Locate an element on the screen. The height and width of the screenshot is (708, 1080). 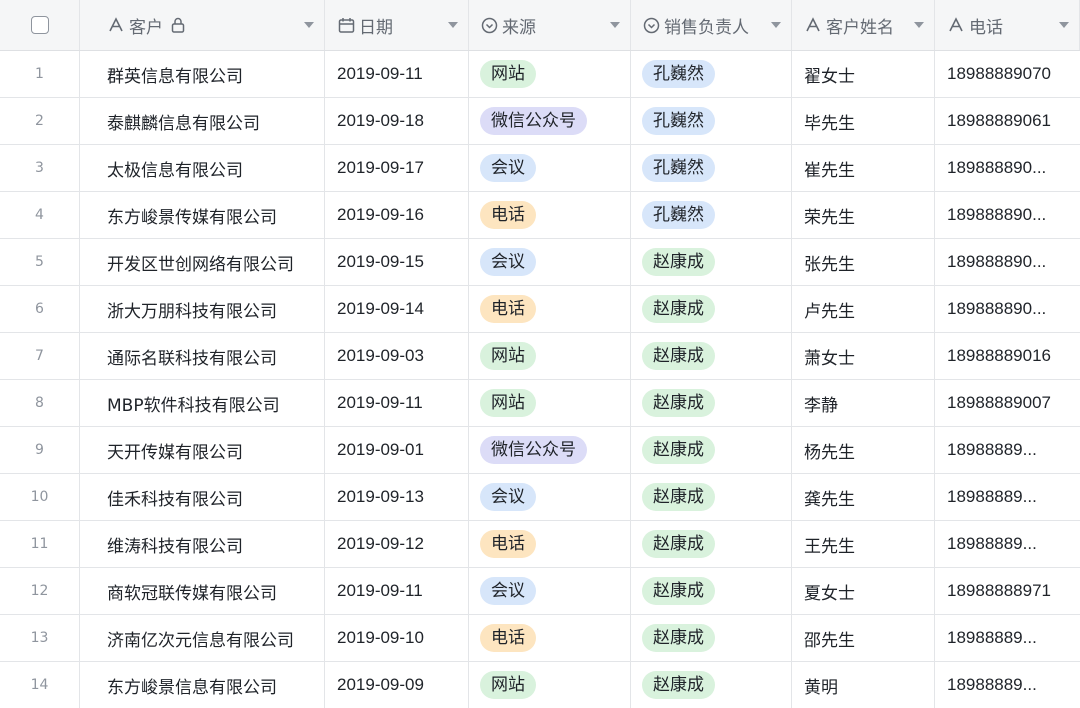
customer-cell: 群英信息有限公司 is located at coordinates (202, 74).